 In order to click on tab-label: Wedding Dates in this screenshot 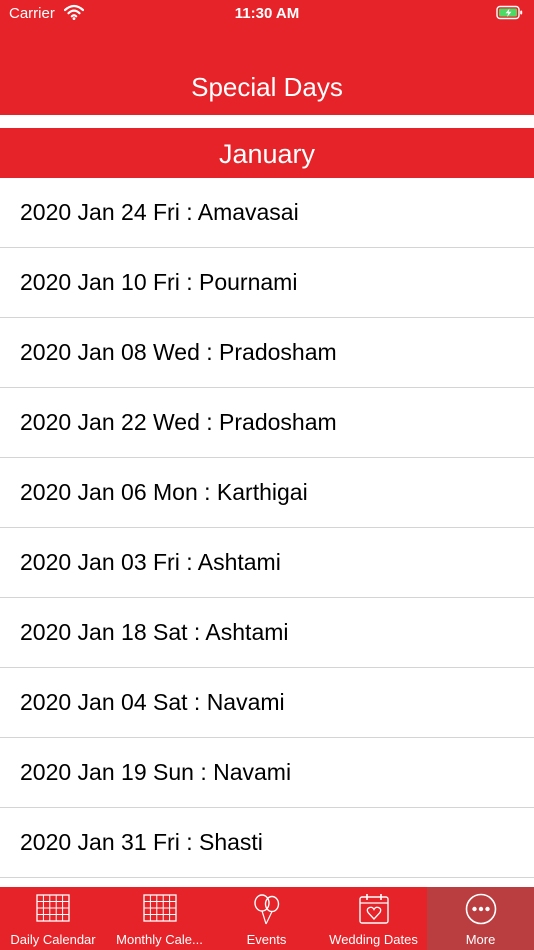, I will do `click(373, 939)`.